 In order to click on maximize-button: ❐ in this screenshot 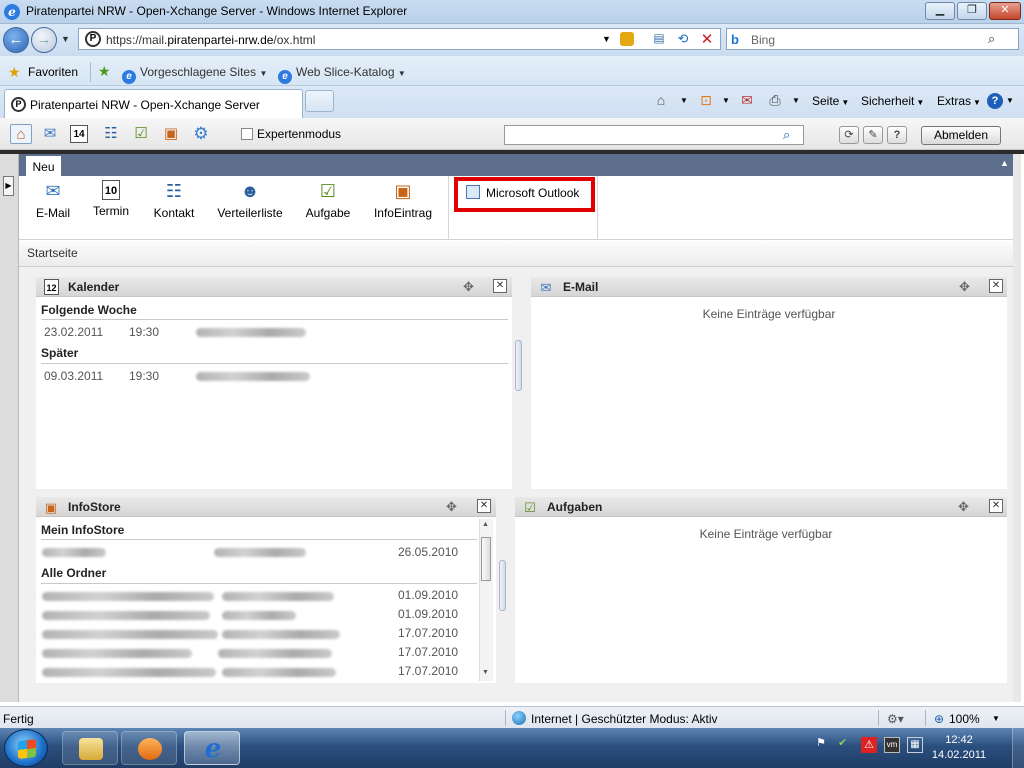, I will do `click(972, 11)`.